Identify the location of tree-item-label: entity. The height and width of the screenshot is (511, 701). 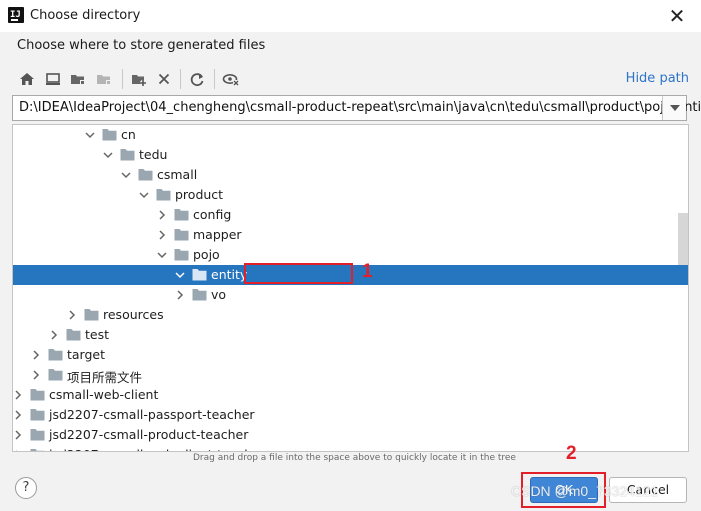
(229, 274).